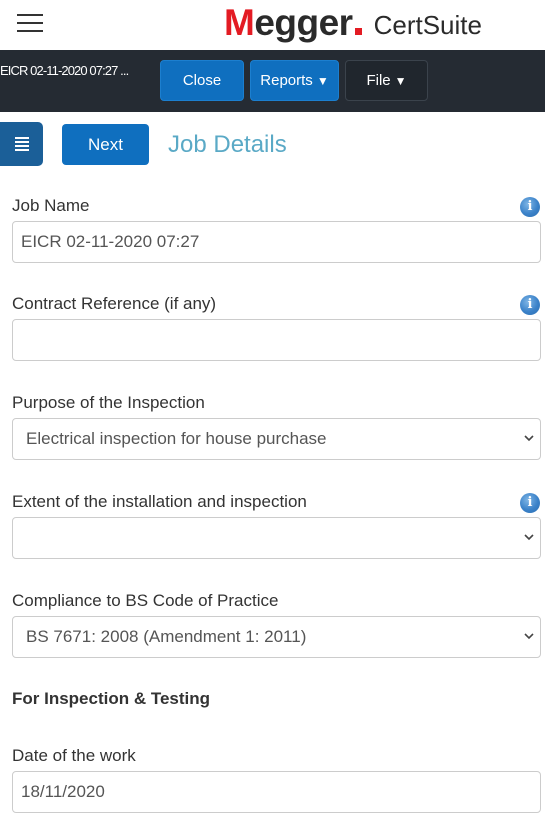 This screenshot has width=545, height=822. I want to click on contract-reference-field: Contract Reference (if any) i, so click(276, 327).